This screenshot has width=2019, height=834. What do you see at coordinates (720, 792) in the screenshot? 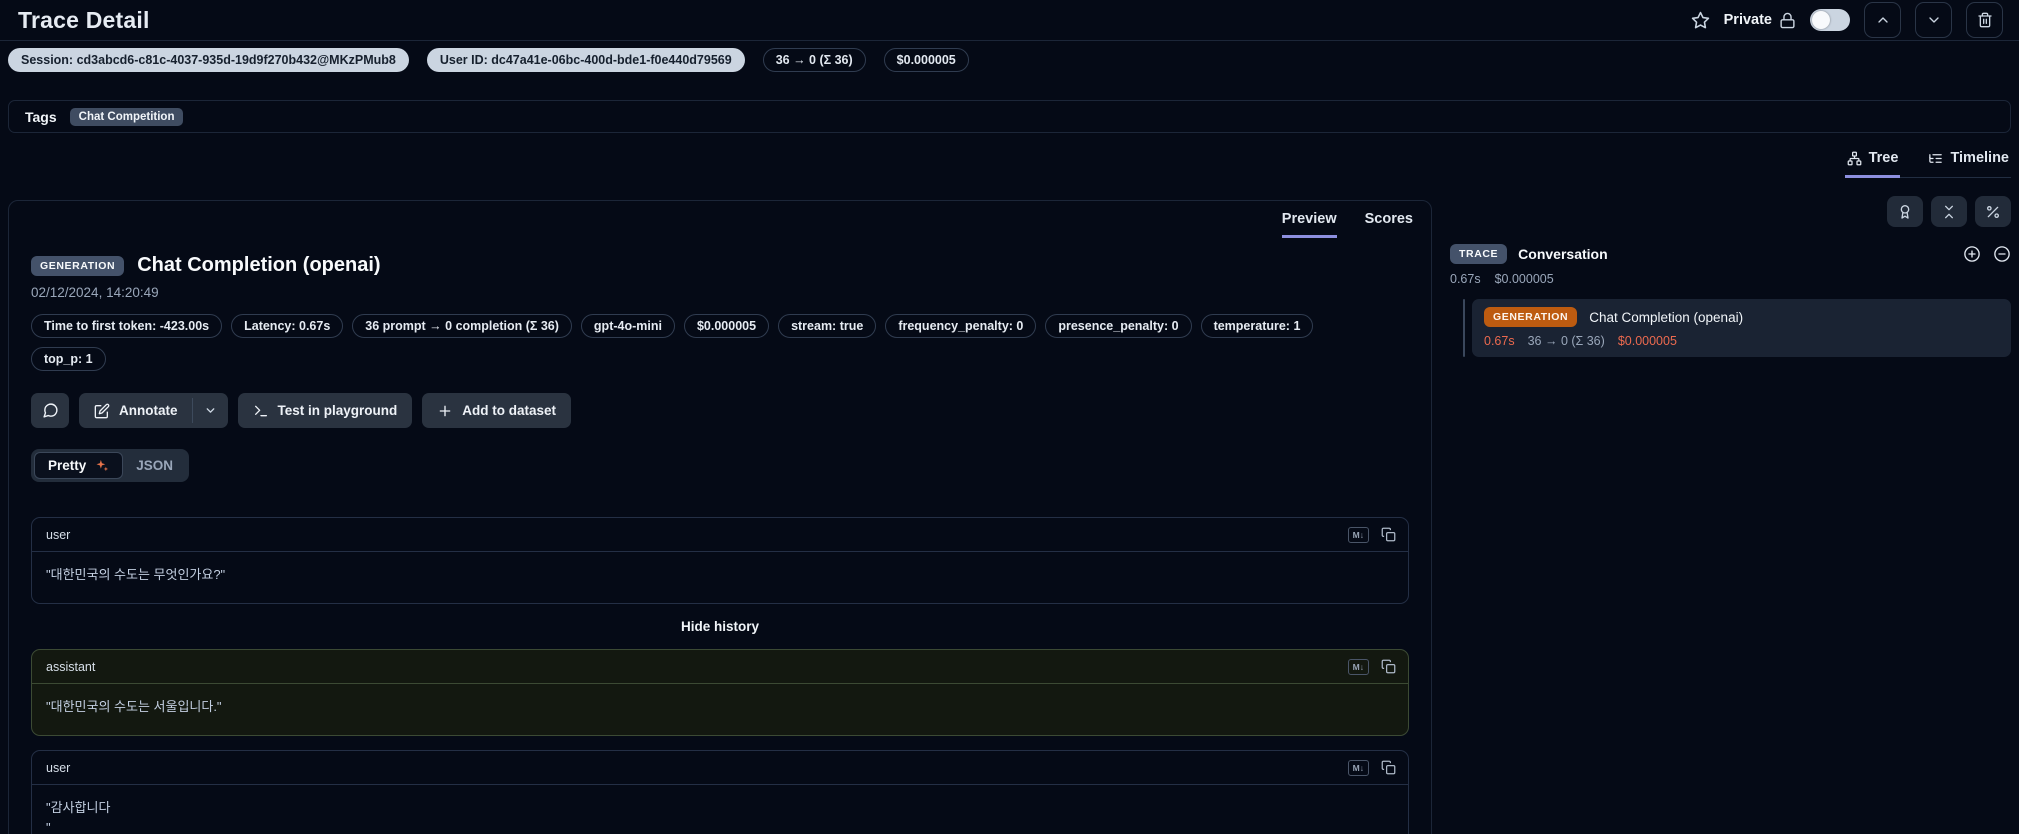
I see `message-box-user-2: user M↓ "감사합니다 "` at bounding box center [720, 792].